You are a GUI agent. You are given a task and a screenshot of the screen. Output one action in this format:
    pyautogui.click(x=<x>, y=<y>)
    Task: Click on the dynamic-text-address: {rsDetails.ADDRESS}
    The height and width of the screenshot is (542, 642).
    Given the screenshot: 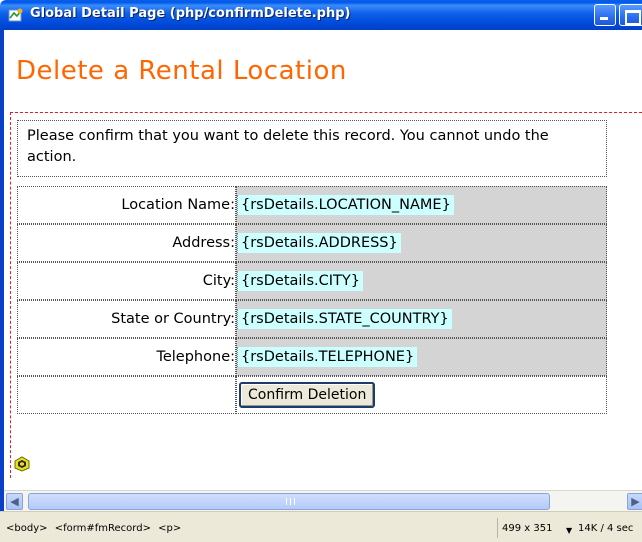 What is the action you would take?
    pyautogui.click(x=319, y=243)
    